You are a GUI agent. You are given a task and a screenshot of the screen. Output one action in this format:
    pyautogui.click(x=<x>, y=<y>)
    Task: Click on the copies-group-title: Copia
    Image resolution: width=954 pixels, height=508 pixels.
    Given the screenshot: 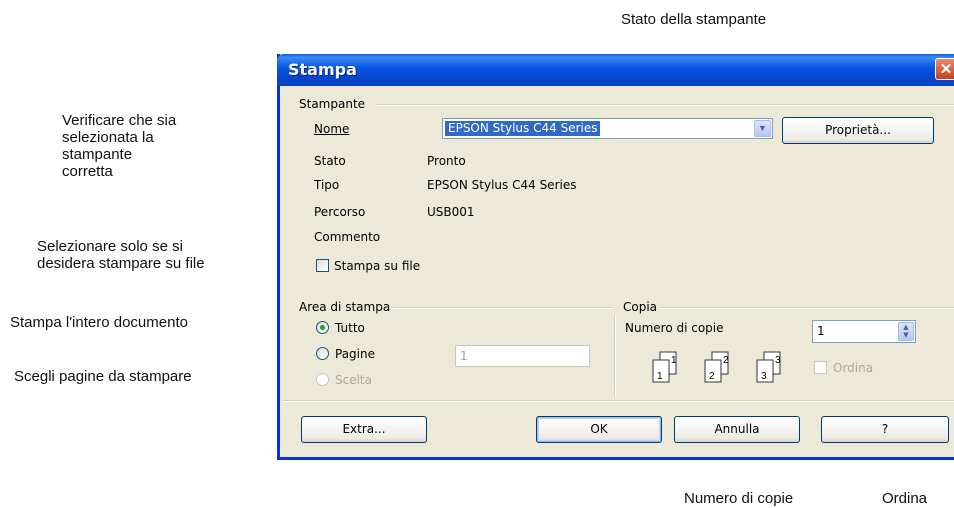 What is the action you would take?
    pyautogui.click(x=640, y=307)
    